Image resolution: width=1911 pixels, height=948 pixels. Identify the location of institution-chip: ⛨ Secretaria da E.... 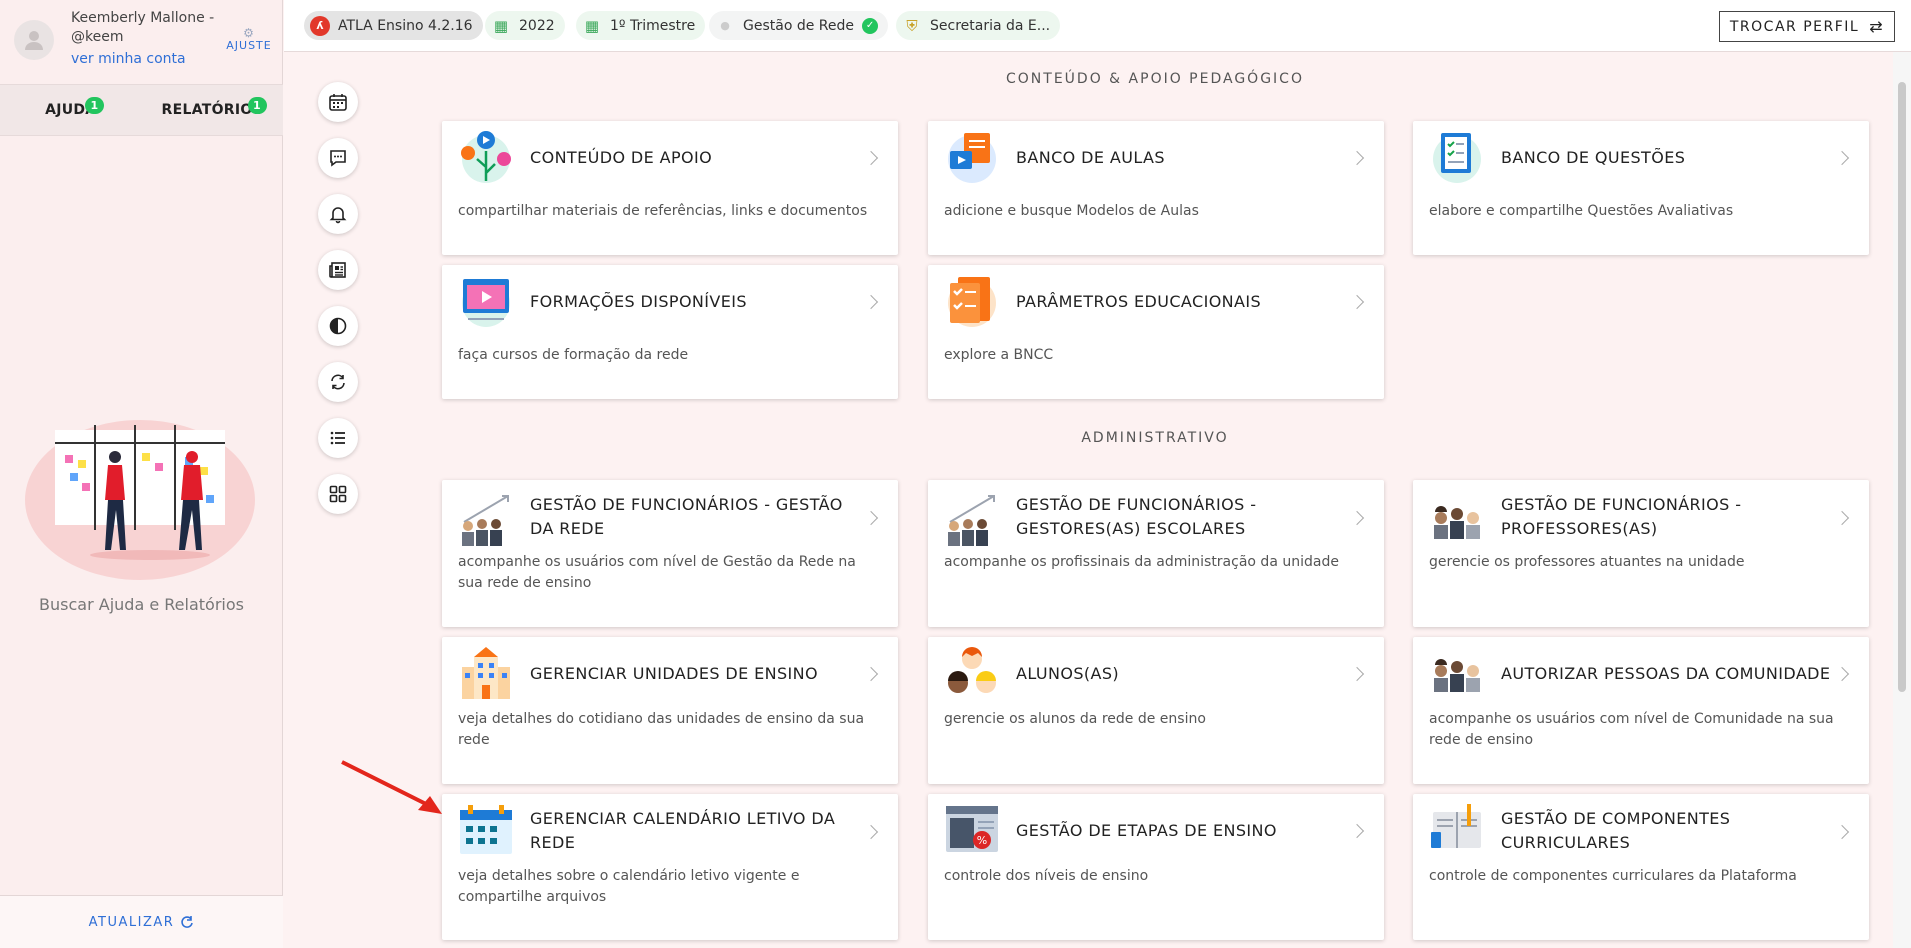
(978, 25).